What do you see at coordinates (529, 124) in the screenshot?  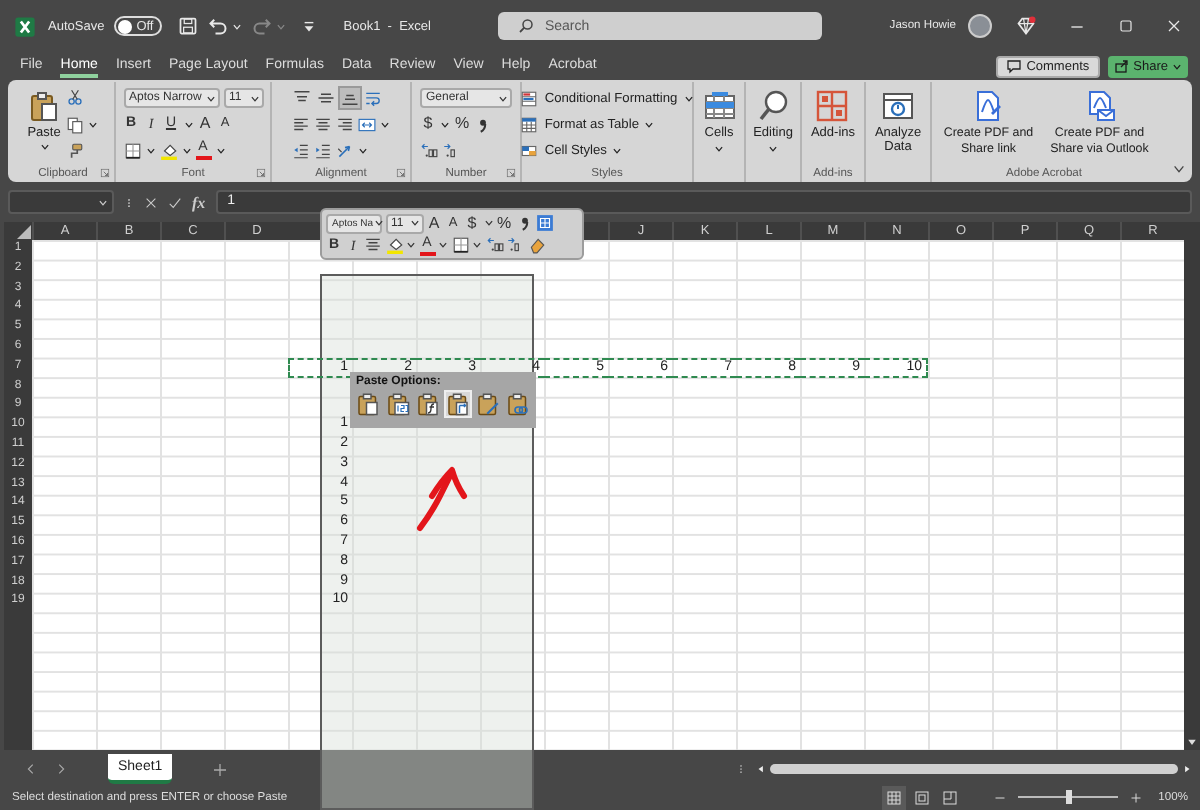 I see `table-icon` at bounding box center [529, 124].